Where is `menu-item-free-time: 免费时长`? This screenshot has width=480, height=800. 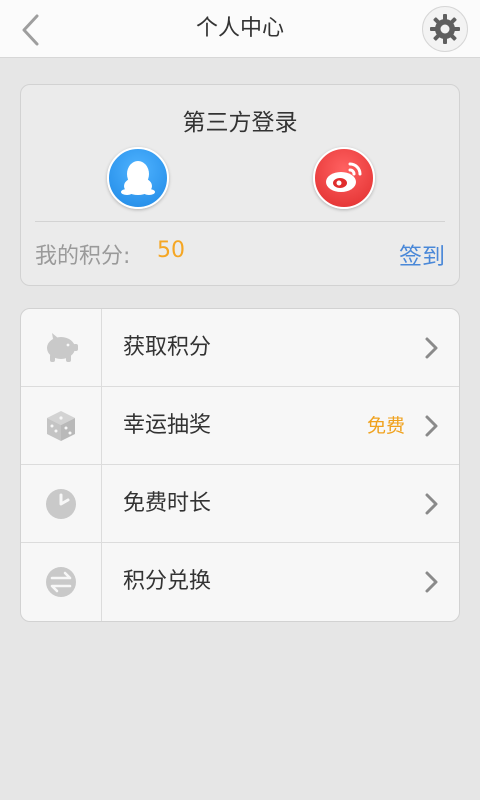
menu-item-free-time: 免费时长 is located at coordinates (240, 504).